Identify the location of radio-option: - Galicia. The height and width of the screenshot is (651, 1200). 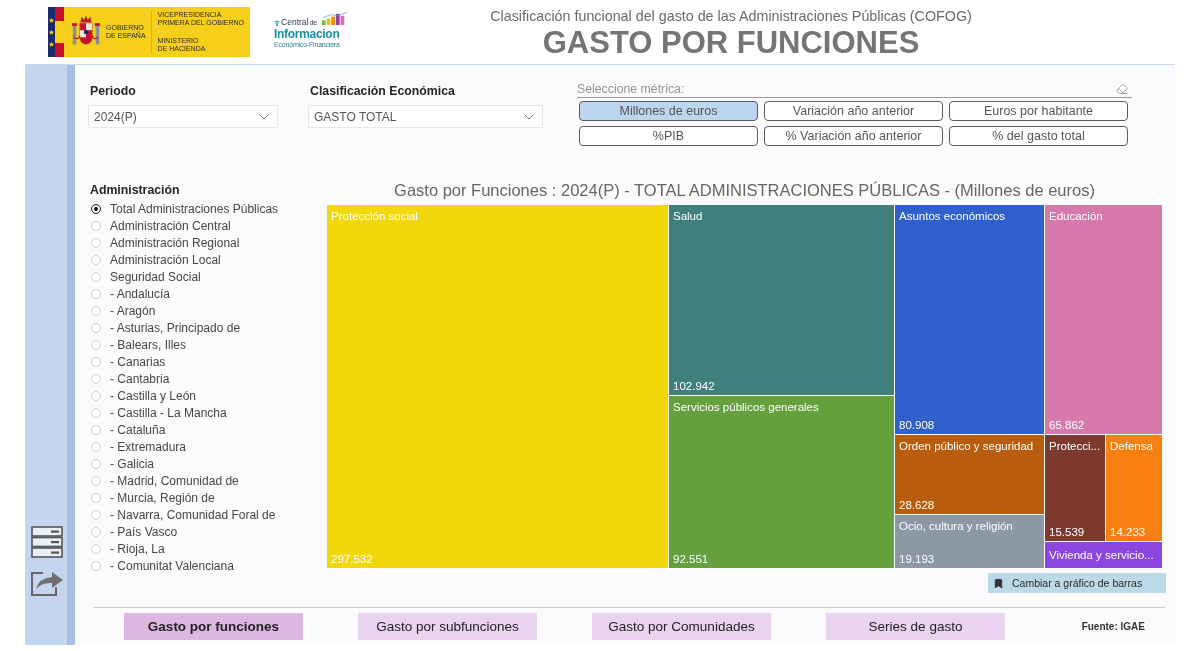
(207, 463).